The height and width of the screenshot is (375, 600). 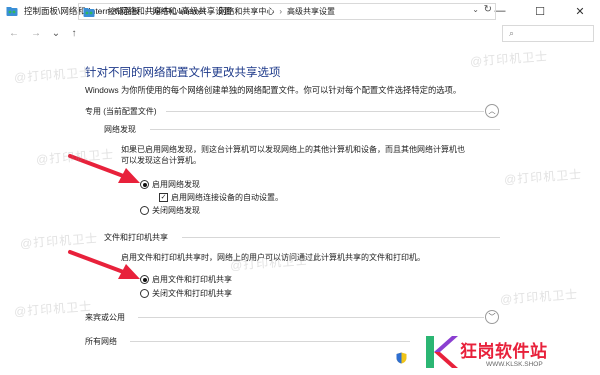 What do you see at coordinates (488, 9) in the screenshot?
I see `refresh-icon: ↻` at bounding box center [488, 9].